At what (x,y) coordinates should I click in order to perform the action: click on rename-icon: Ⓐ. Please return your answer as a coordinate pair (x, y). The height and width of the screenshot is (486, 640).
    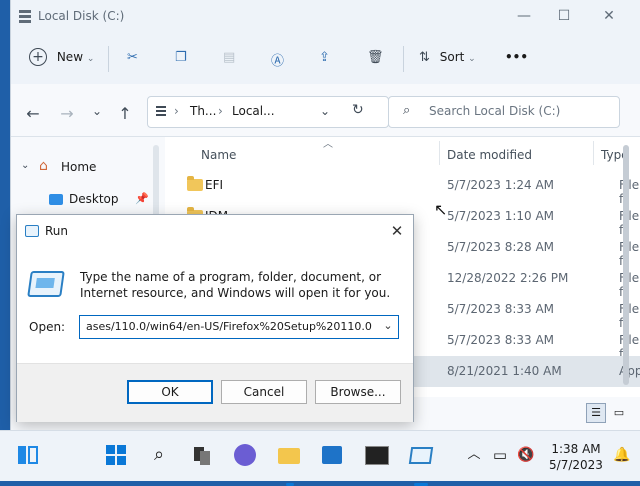
    Looking at the image, I should click on (277, 59).